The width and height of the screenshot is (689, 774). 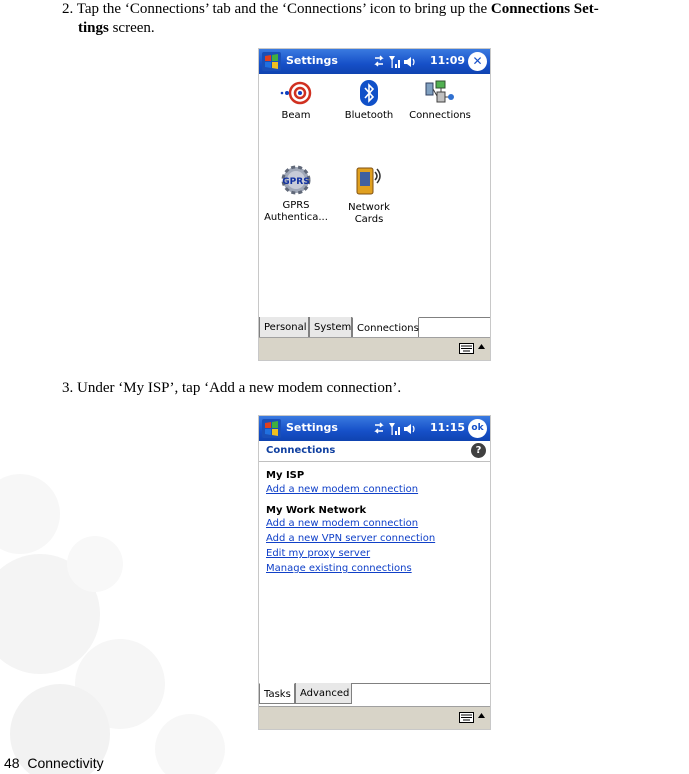 I want to click on connections-heading: Connections, so click(x=301, y=450).